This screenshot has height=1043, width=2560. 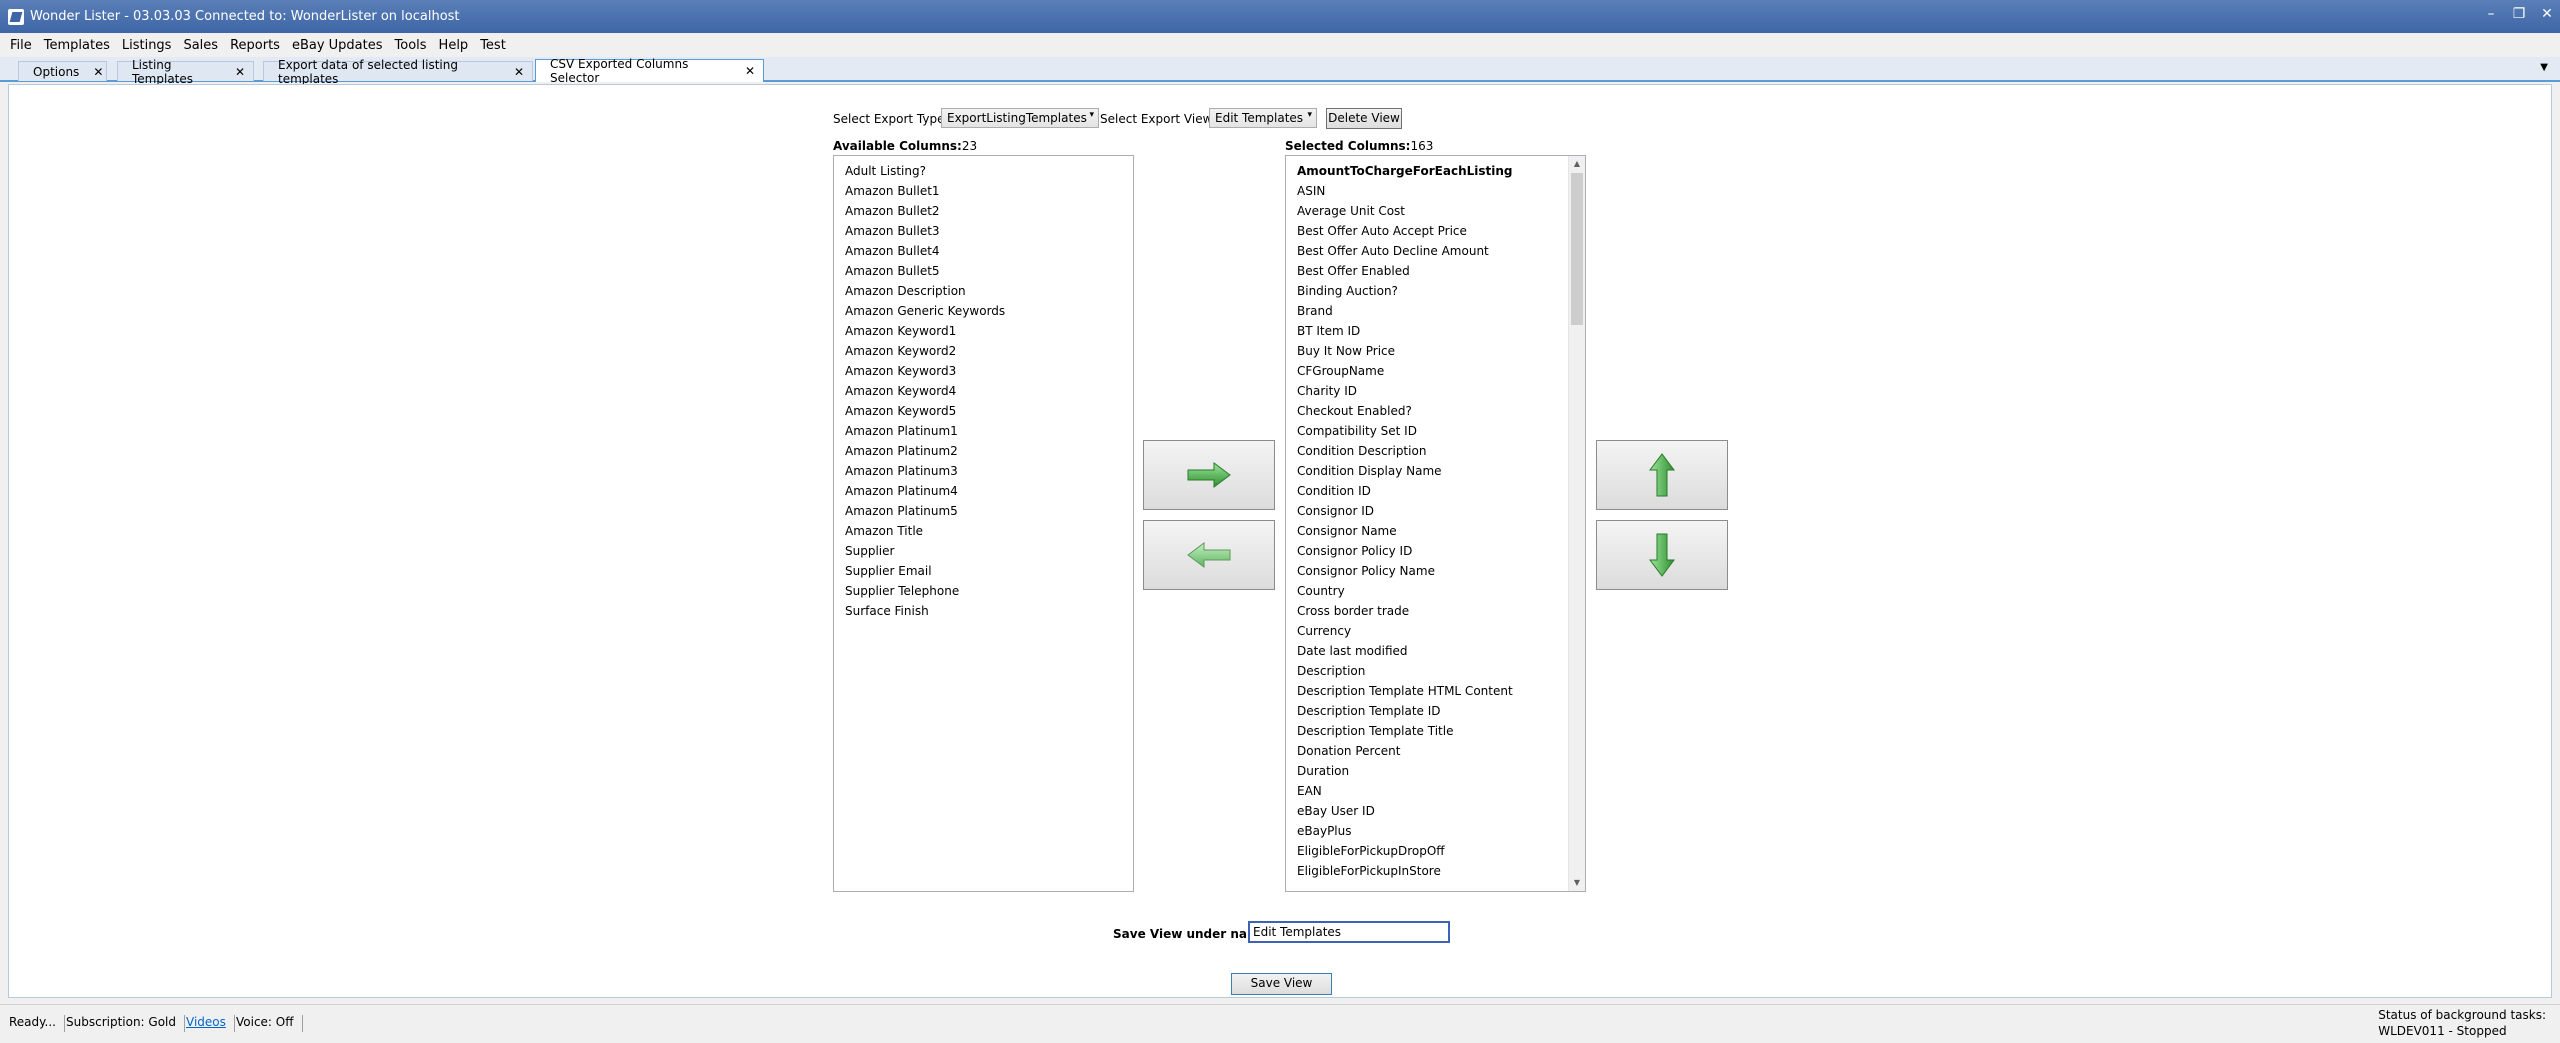 What do you see at coordinates (983, 251) in the screenshot?
I see `list-item: Amazon Bullet4` at bounding box center [983, 251].